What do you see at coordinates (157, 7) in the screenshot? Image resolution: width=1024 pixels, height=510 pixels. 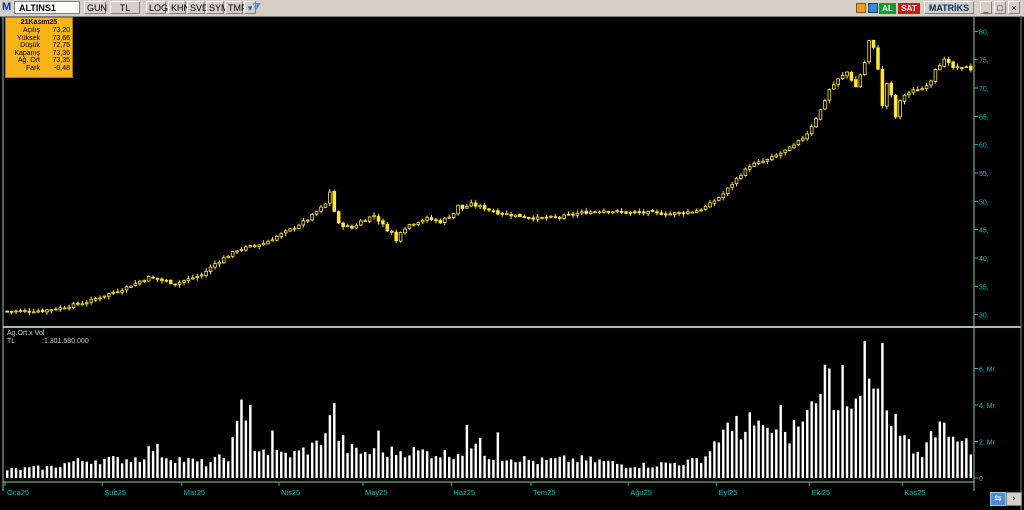 I see `log-button: LOG` at bounding box center [157, 7].